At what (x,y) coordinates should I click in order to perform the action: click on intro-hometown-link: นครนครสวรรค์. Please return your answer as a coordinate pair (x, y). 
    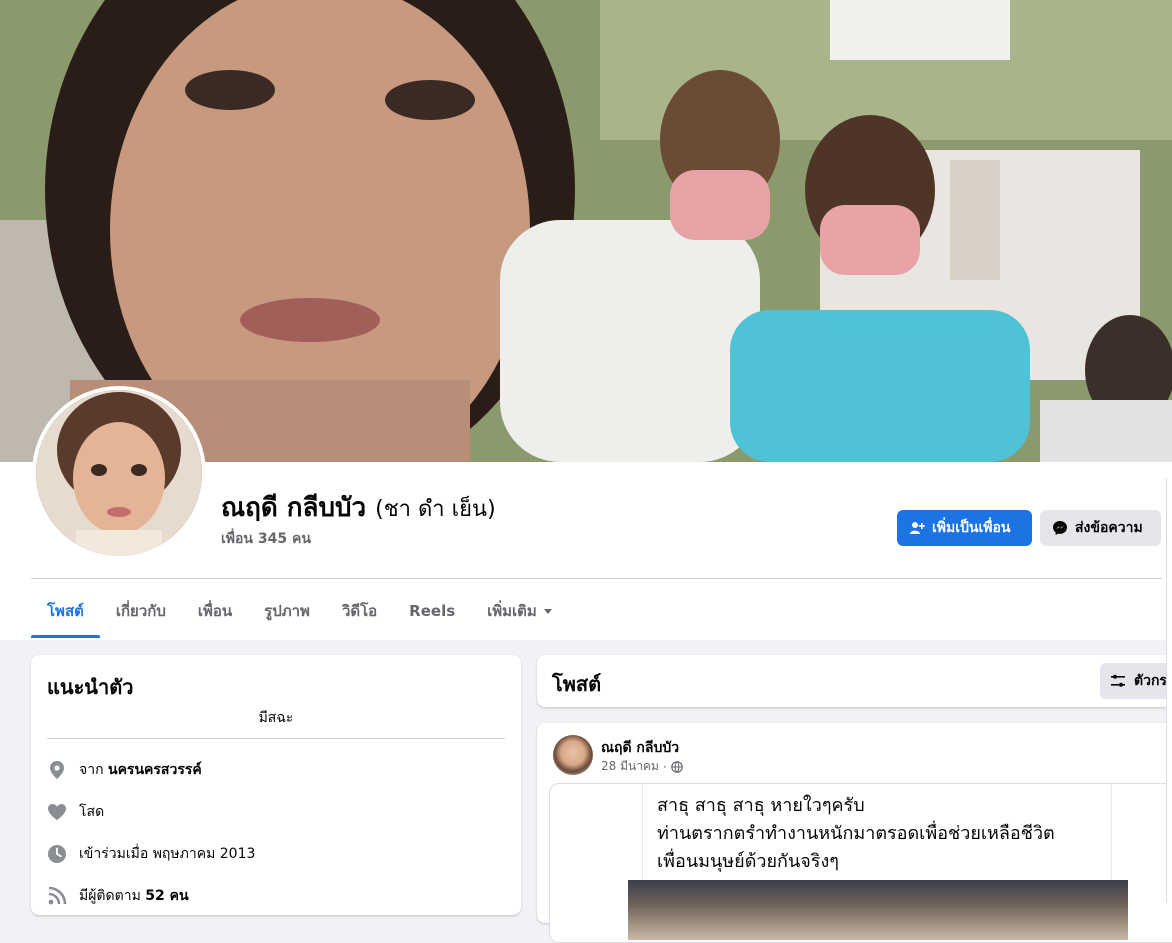
    Looking at the image, I should click on (155, 770).